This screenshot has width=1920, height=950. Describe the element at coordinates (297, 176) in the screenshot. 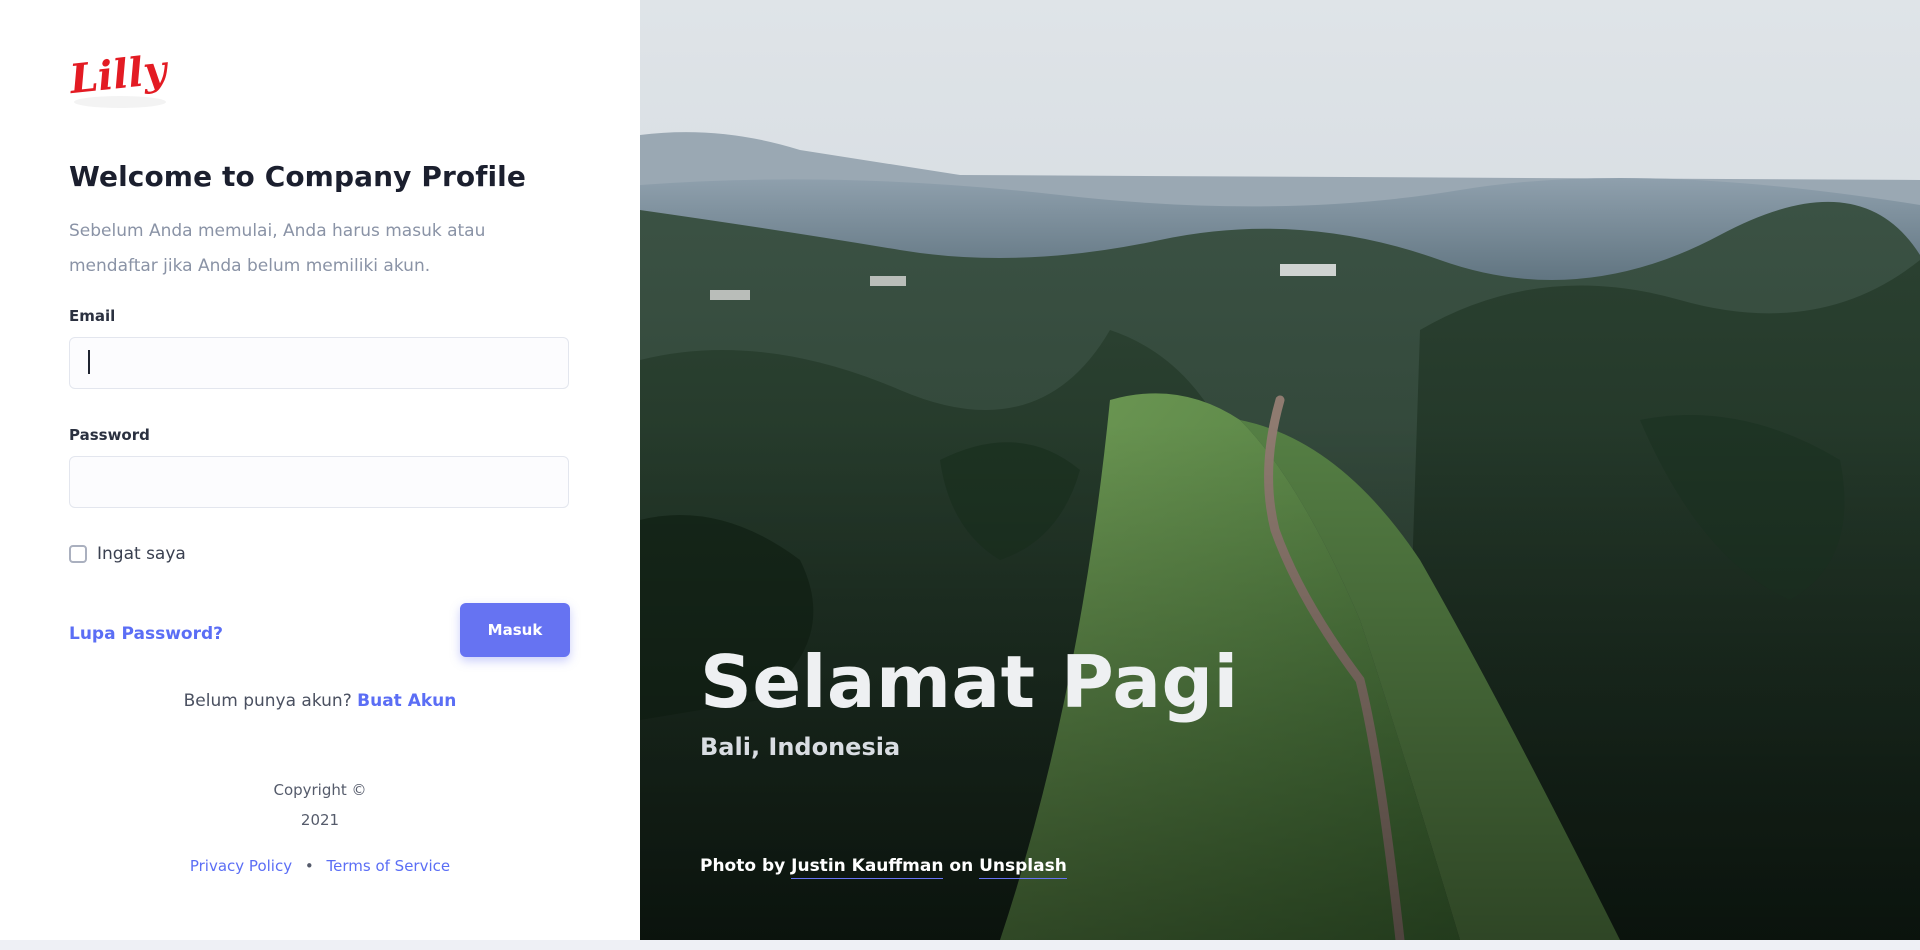

I see `page-title: Welcome to Company Profile` at that location.